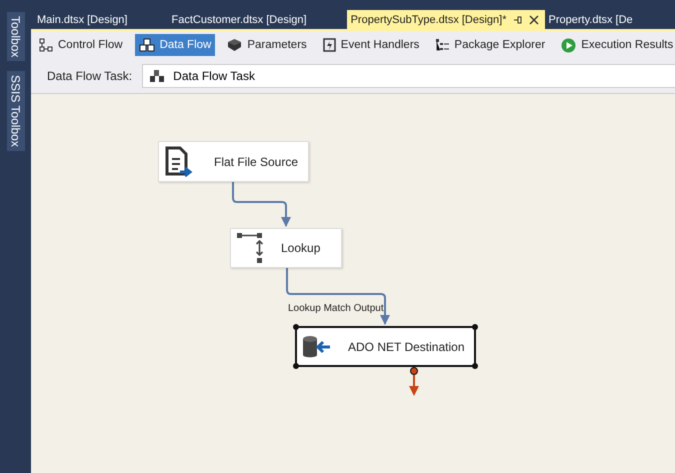 The height and width of the screenshot is (473, 675). Describe the element at coordinates (414, 381) in the screenshot. I see `output-arrow` at that location.